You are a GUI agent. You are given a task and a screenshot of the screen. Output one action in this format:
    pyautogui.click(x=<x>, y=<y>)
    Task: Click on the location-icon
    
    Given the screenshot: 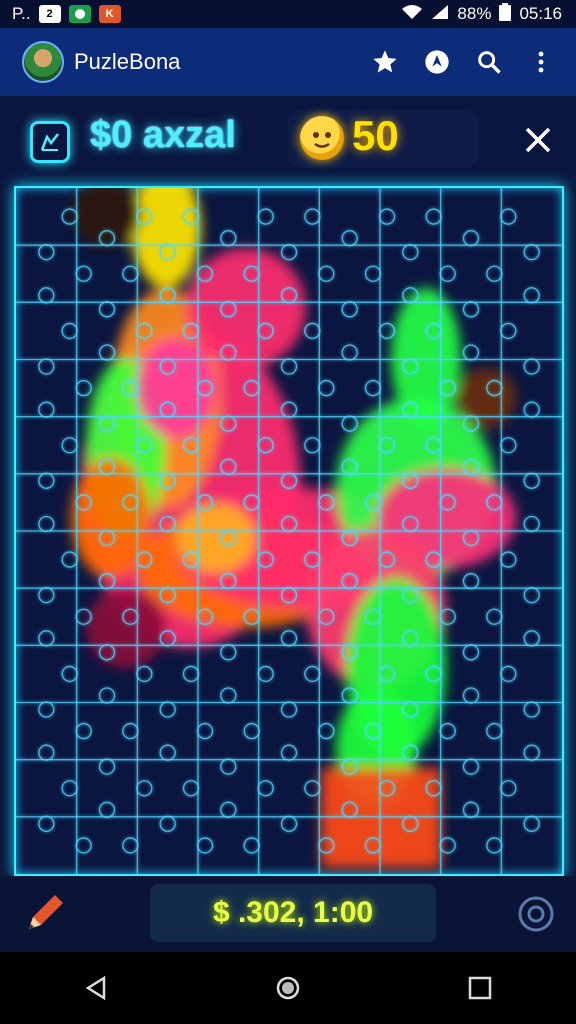 What is the action you would take?
    pyautogui.click(x=437, y=62)
    